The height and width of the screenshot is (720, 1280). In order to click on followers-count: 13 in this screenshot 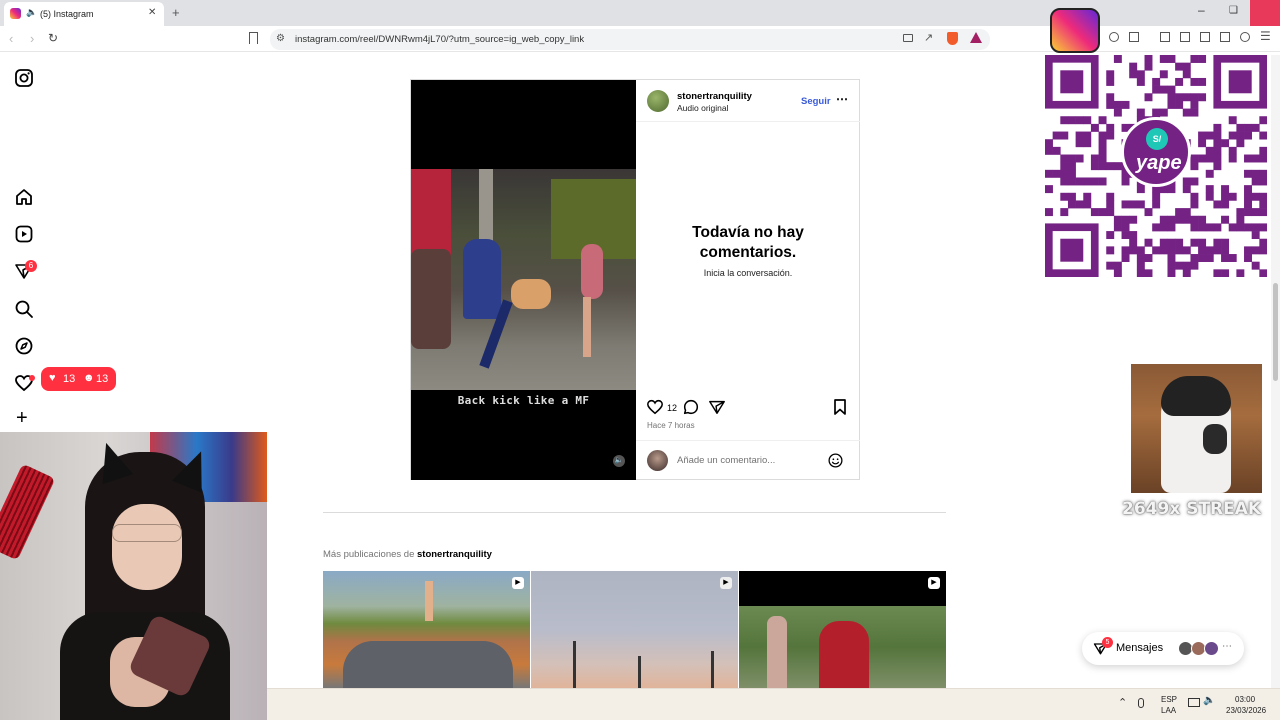, I will do `click(102, 379)`.